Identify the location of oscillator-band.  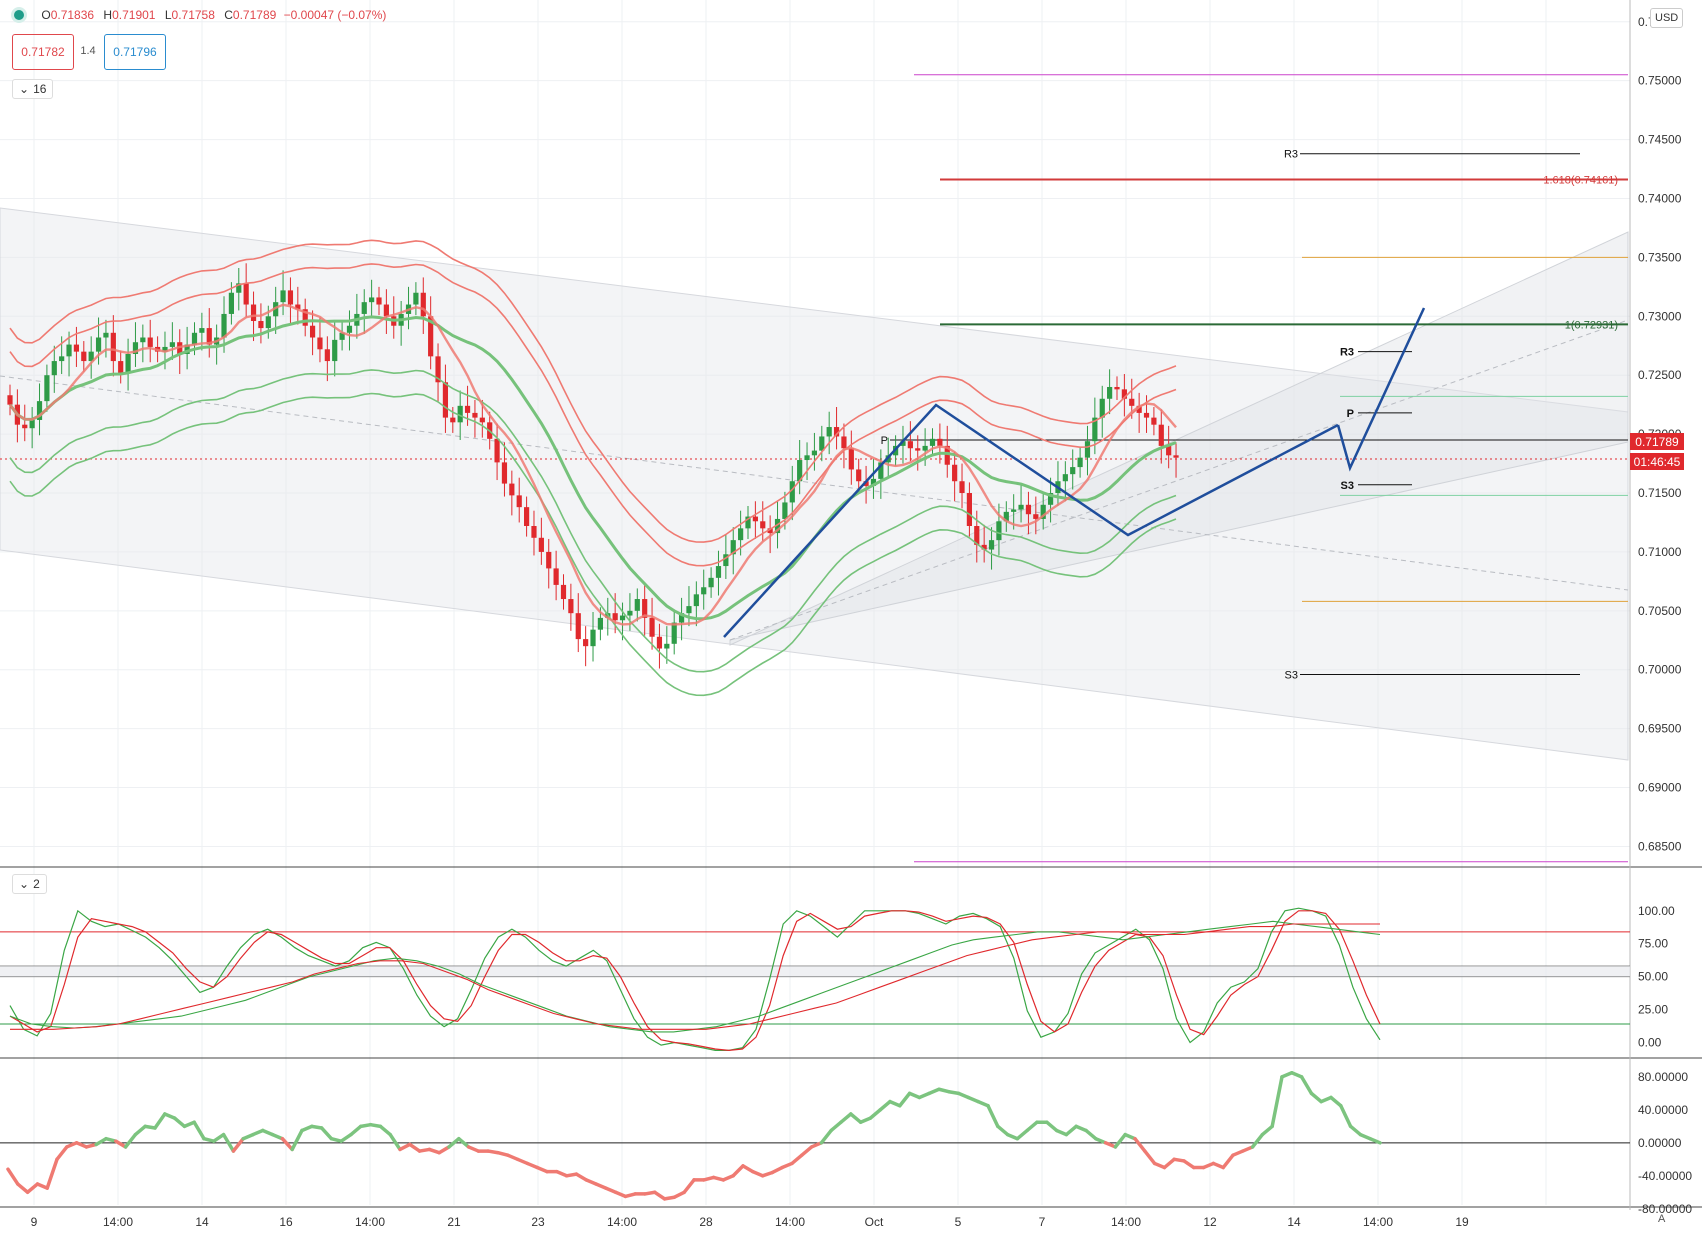
(815, 971).